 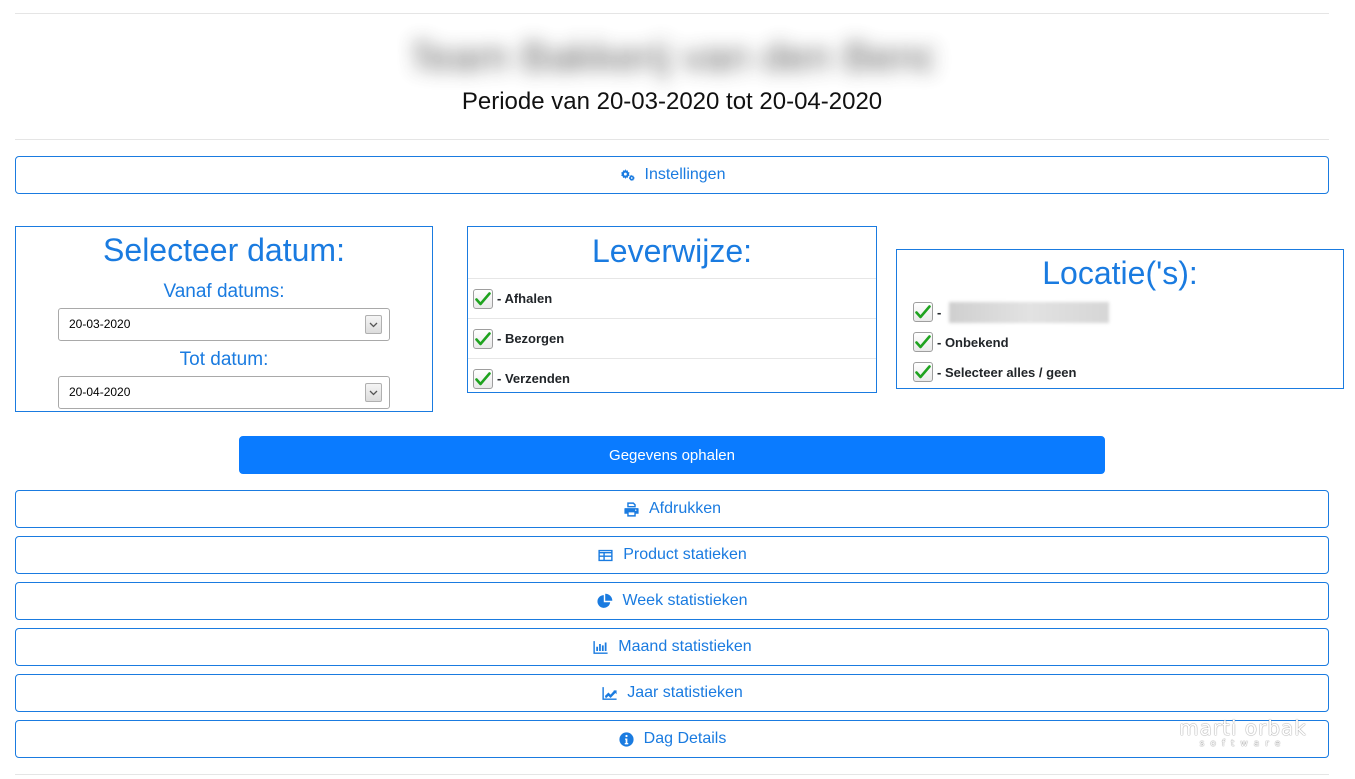 I want to click on from-date-dropdown-button, so click(x=373, y=324).